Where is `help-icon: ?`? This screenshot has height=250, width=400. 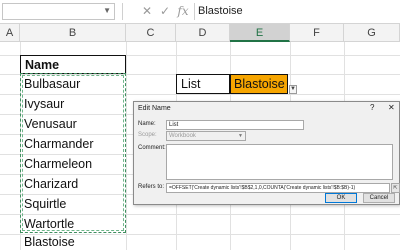 help-icon: ? is located at coordinates (372, 107).